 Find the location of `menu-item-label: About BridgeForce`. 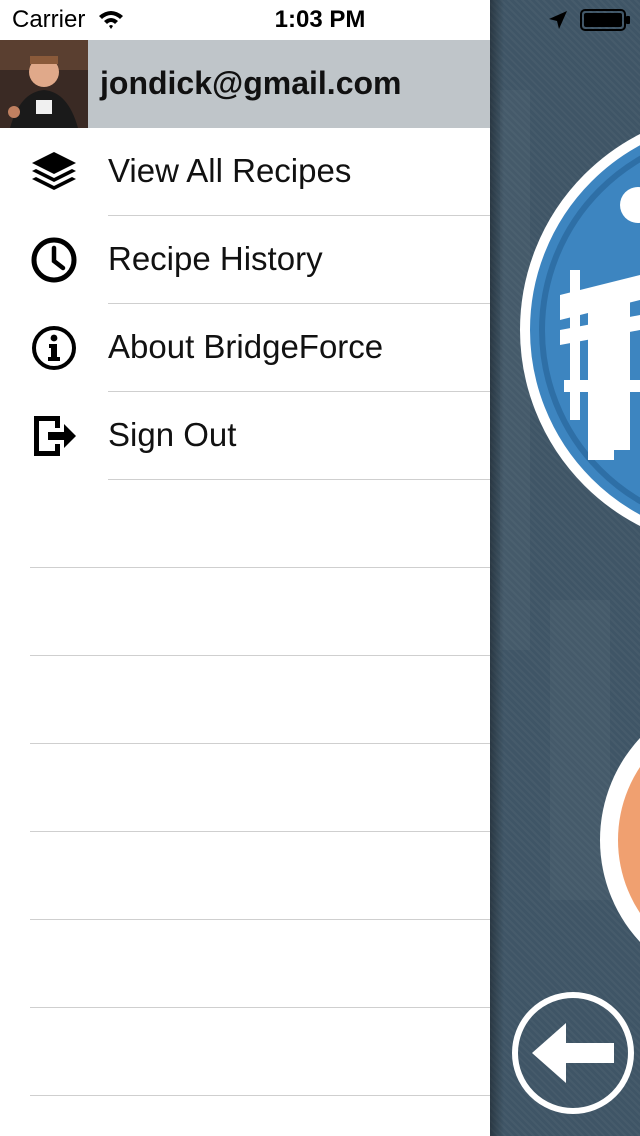

menu-item-label: About BridgeForce is located at coordinates (246, 346).